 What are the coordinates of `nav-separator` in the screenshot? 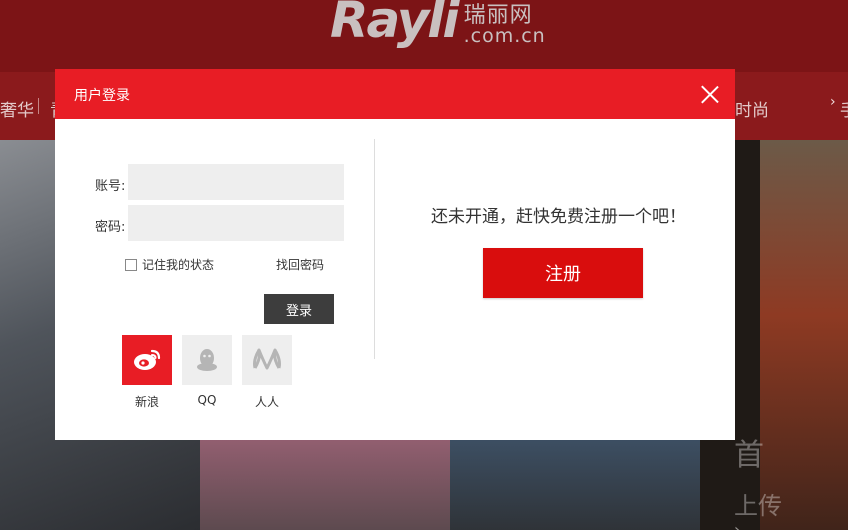 It's located at (38, 106).